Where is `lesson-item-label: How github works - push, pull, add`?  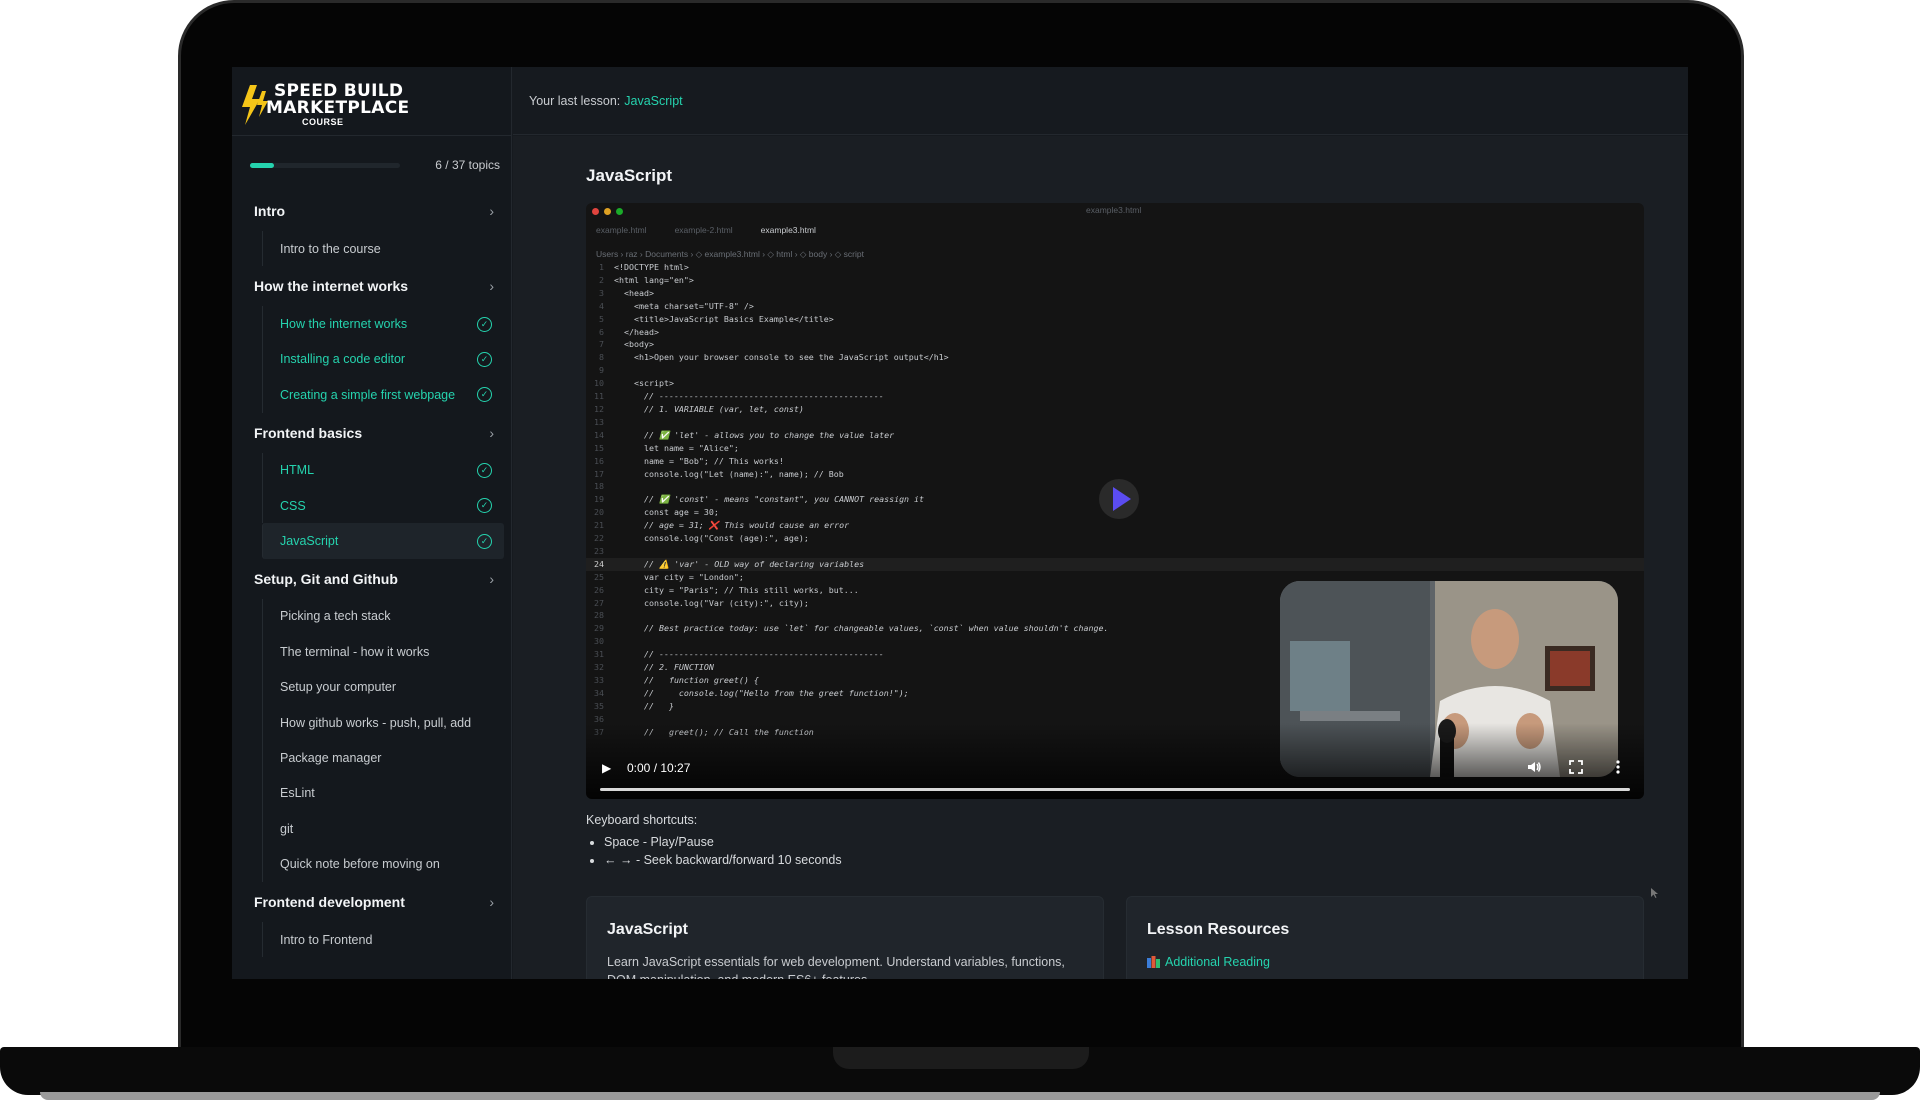 lesson-item-label: How github works - push, pull, add is located at coordinates (376, 722).